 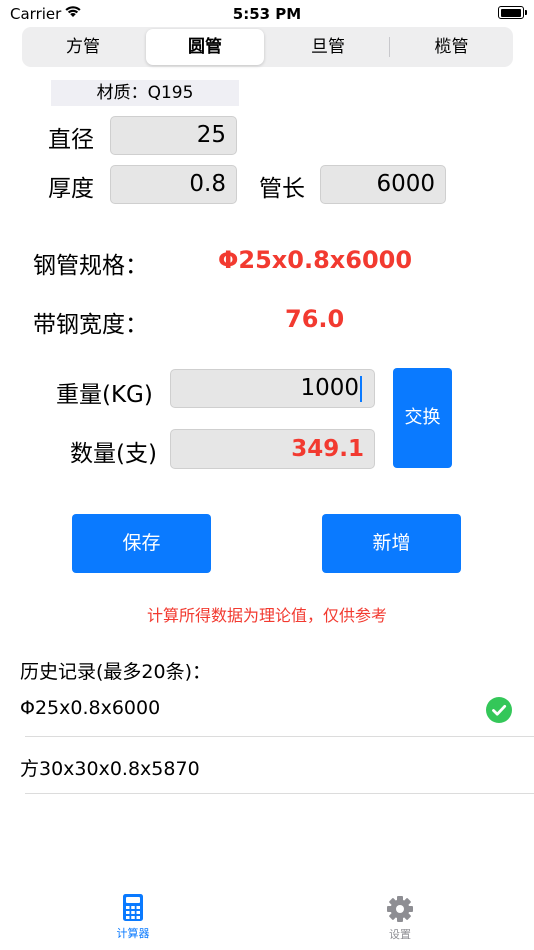 I want to click on thickness-input: 0.8, so click(x=173, y=184).